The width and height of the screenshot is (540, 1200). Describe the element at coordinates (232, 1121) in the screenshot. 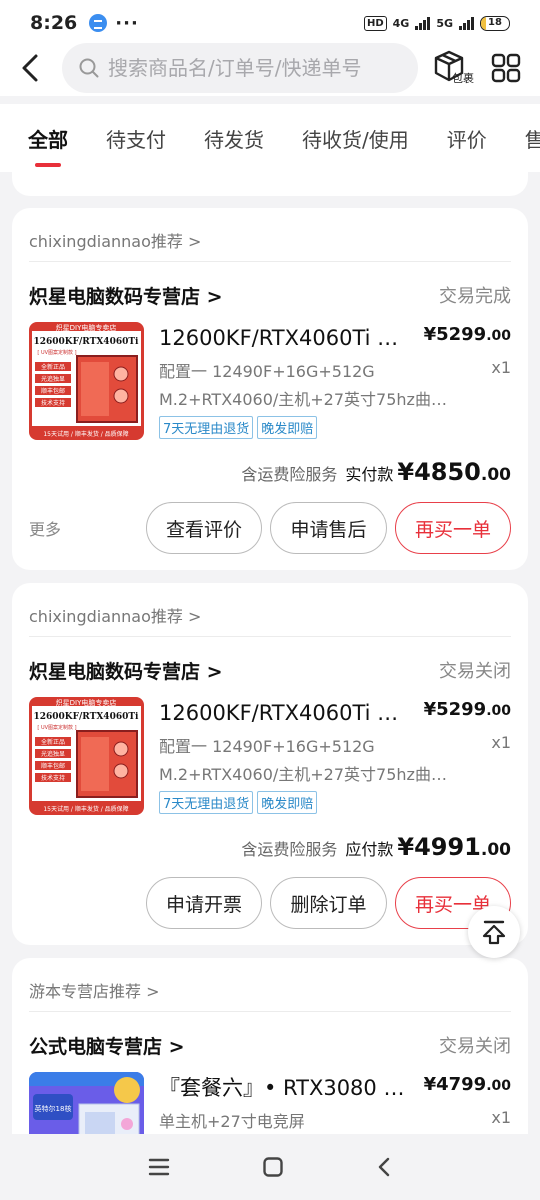

I see `product-spec: 单主机+27寸电竞屏` at that location.